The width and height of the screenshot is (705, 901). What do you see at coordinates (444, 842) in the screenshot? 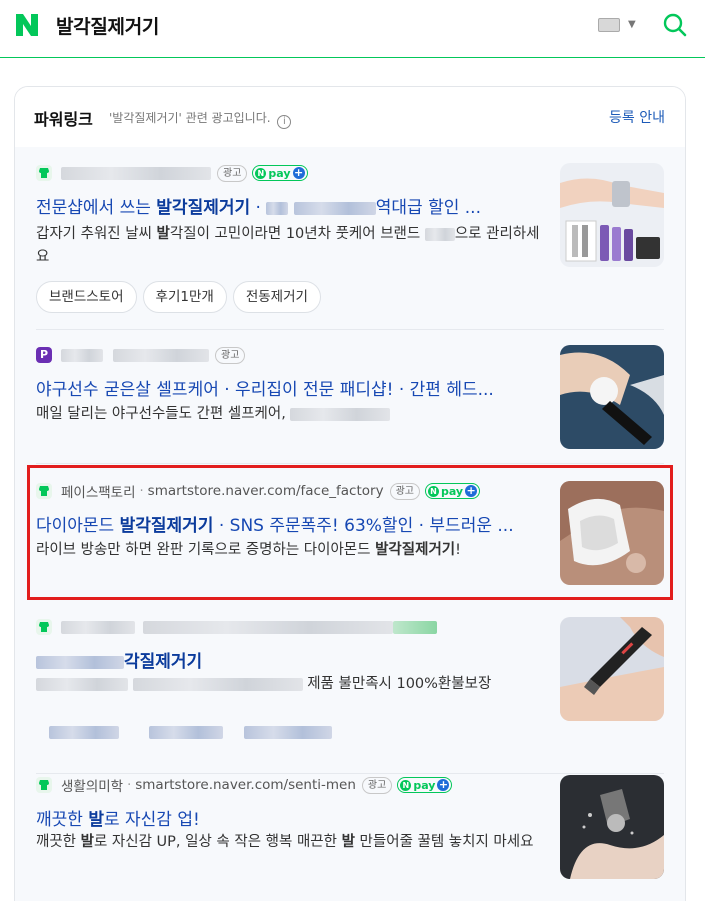
I see `description-text: 만들어줄 꿀템 놓치지 마세요` at bounding box center [444, 842].